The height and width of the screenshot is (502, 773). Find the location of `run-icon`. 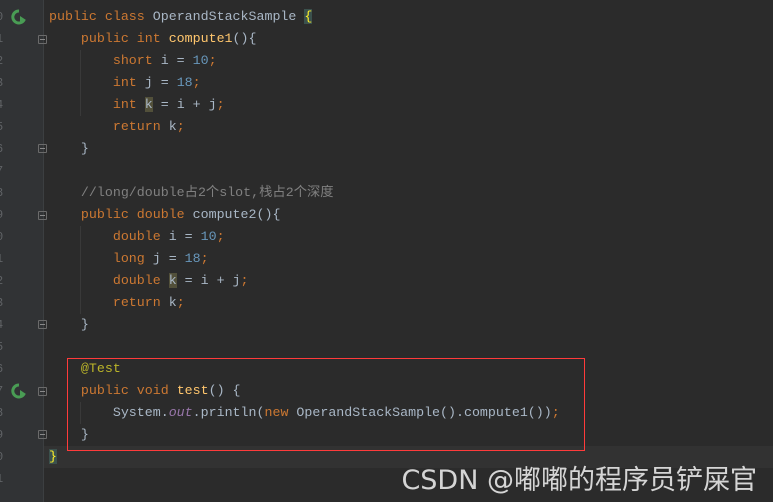

run-icon is located at coordinates (19, 17).